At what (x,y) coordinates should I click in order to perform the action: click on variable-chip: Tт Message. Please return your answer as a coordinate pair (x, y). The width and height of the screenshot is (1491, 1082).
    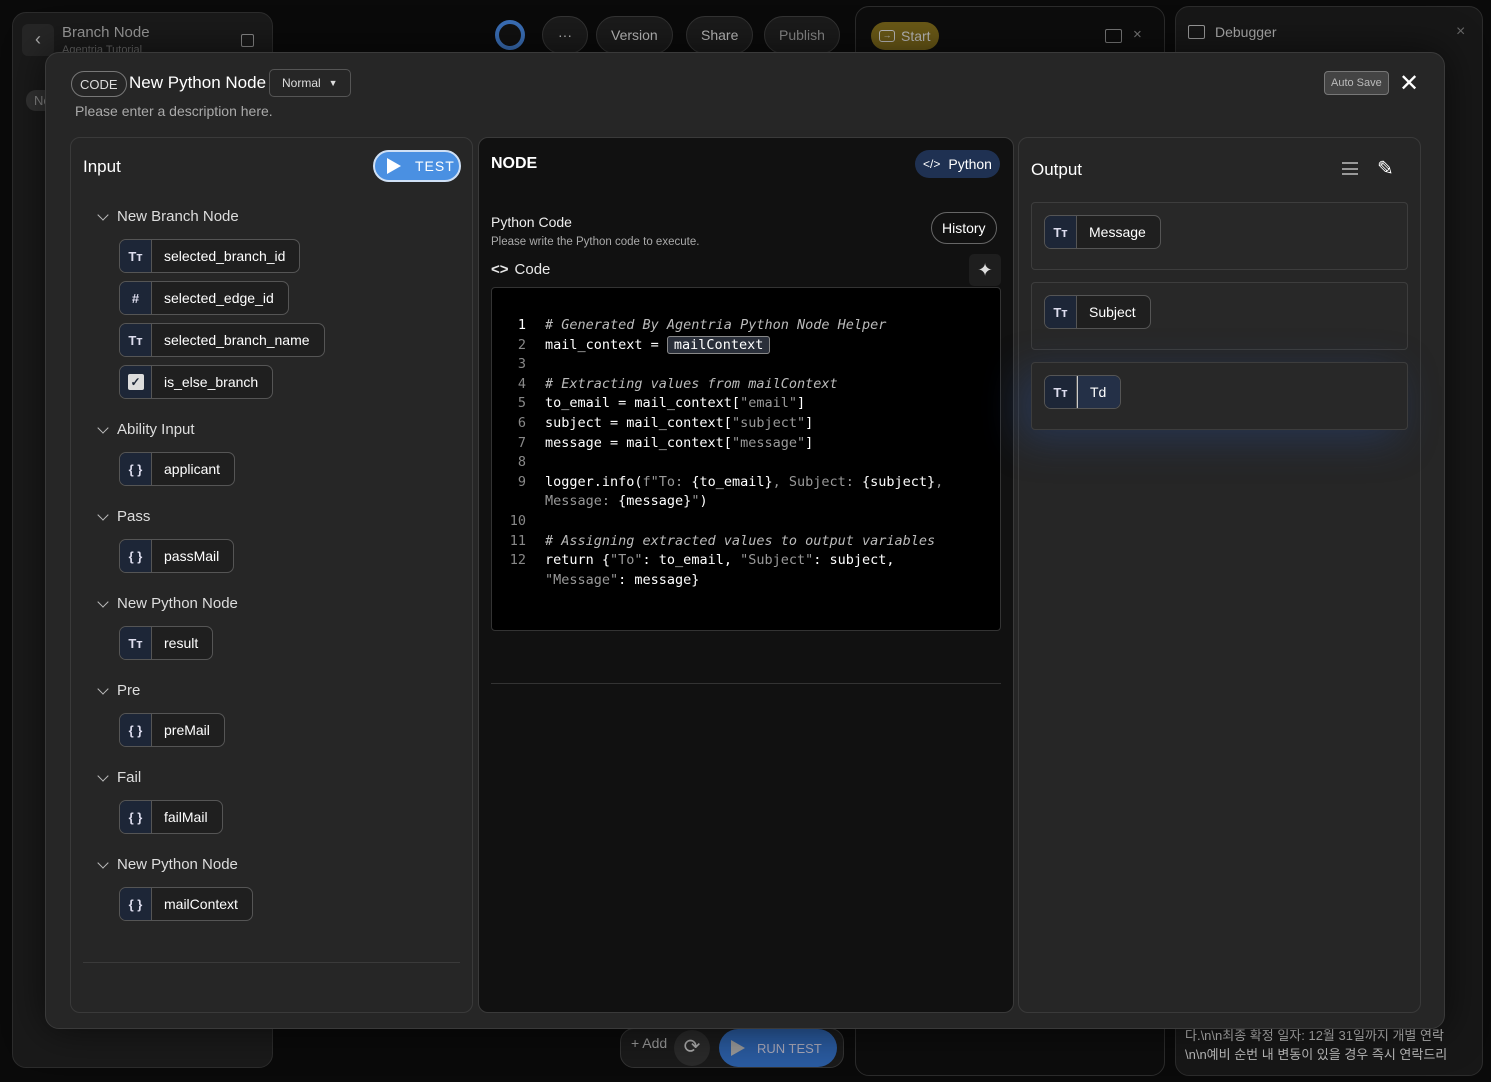
    Looking at the image, I should click on (1102, 232).